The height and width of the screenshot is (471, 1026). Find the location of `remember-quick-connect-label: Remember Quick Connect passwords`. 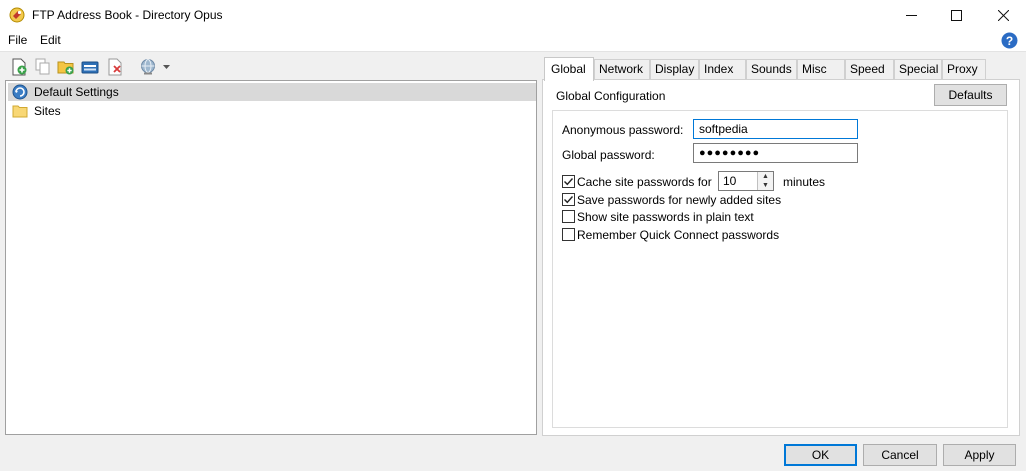

remember-quick-connect-label: Remember Quick Connect passwords is located at coordinates (678, 235).